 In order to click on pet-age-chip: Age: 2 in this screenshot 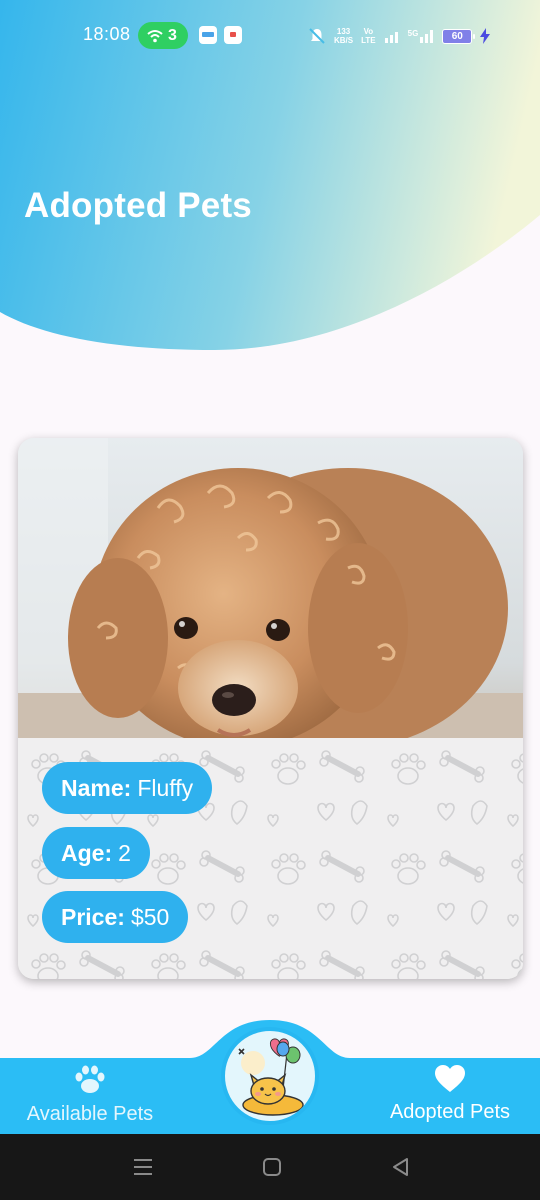, I will do `click(96, 853)`.